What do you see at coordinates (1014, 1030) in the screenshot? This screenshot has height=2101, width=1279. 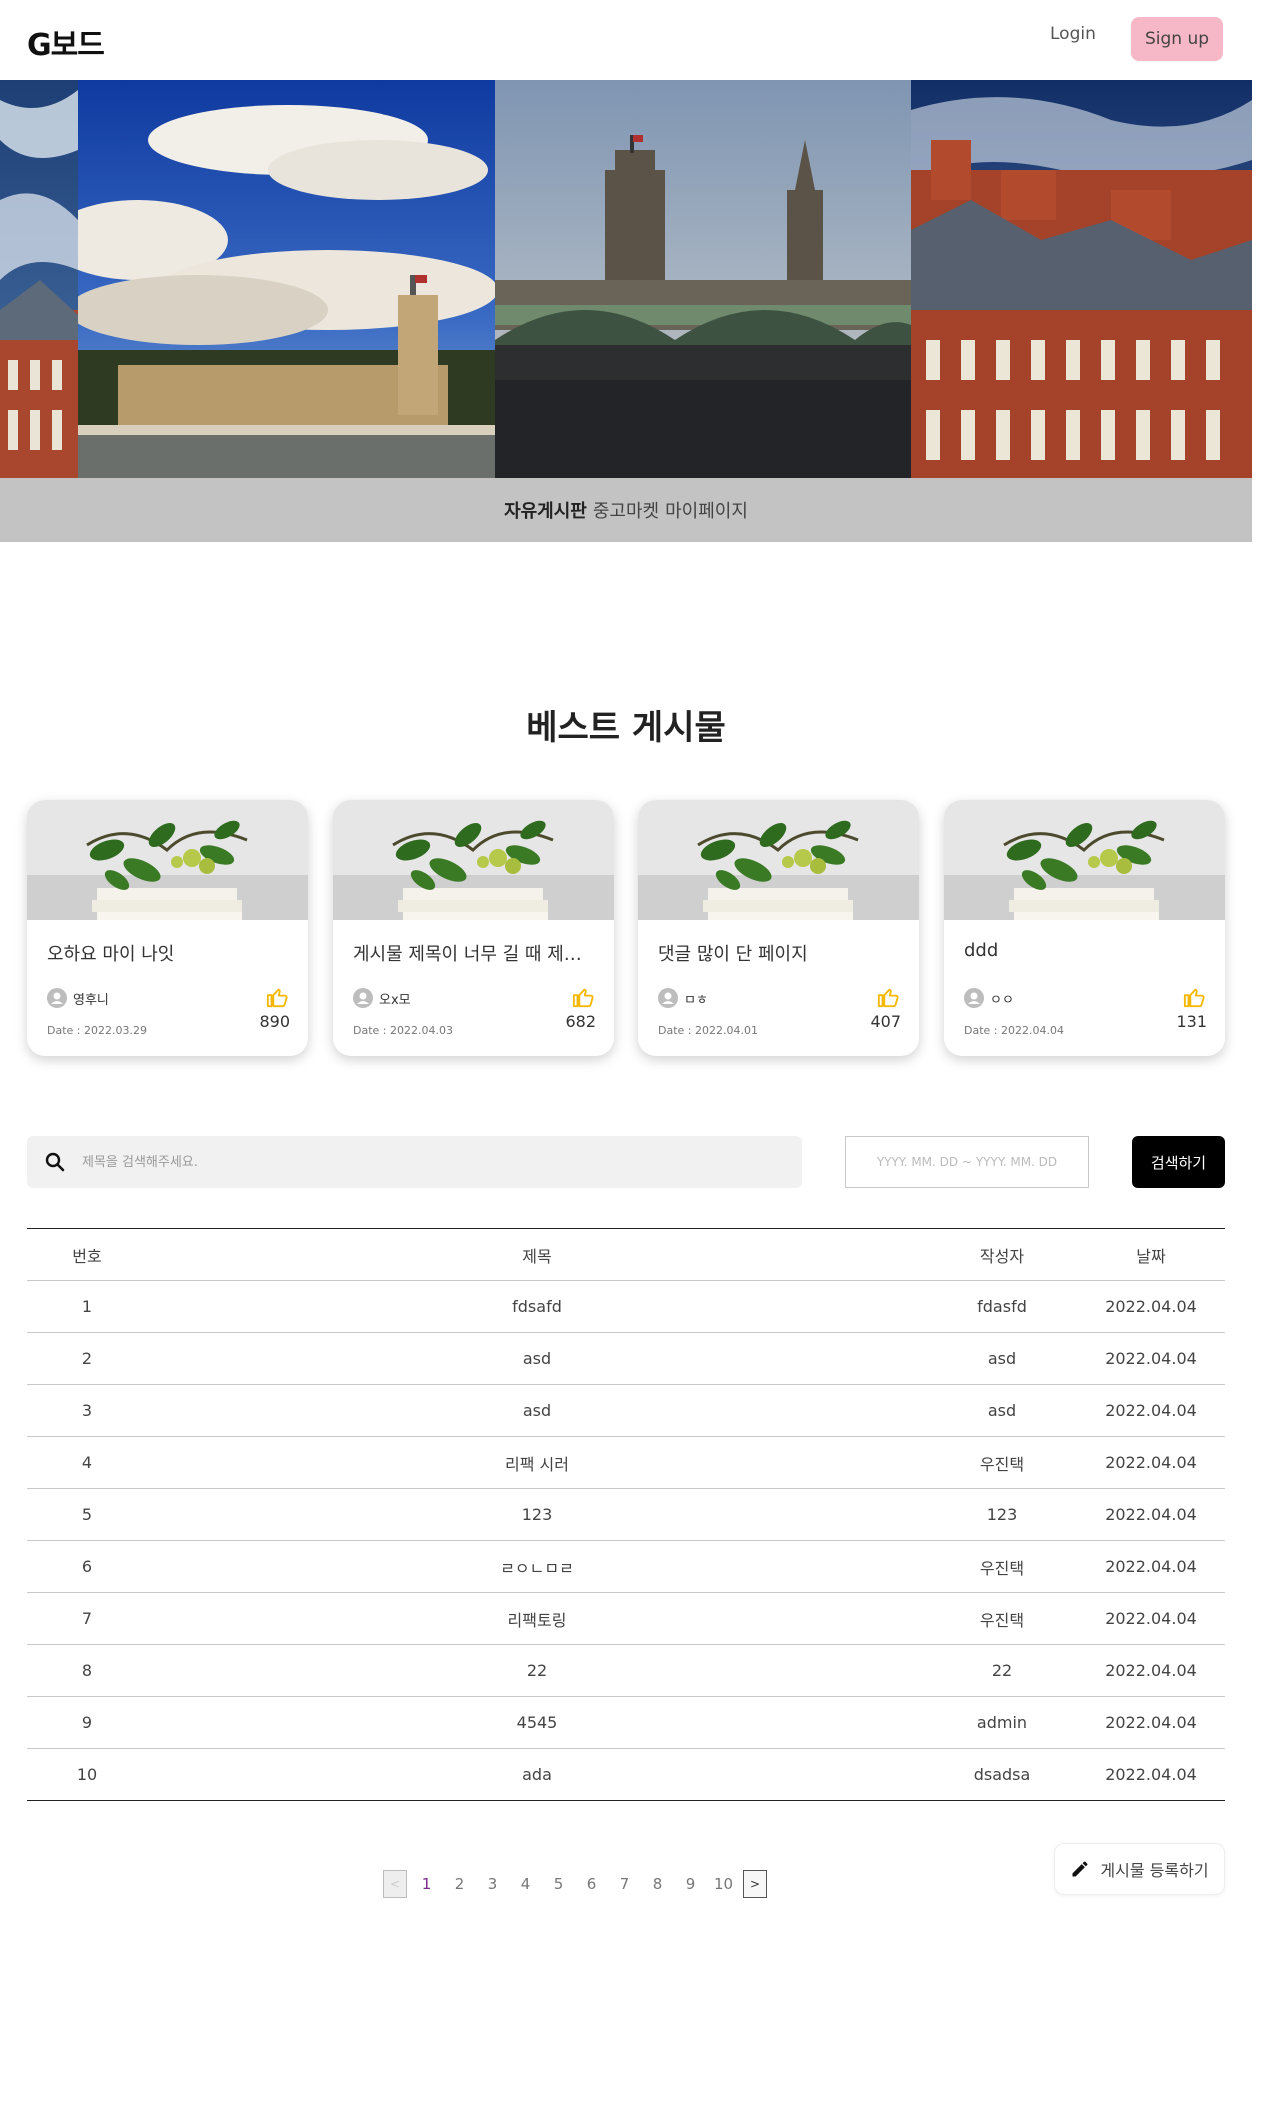 I see `card-date: Date : 2022.04.04` at bounding box center [1014, 1030].